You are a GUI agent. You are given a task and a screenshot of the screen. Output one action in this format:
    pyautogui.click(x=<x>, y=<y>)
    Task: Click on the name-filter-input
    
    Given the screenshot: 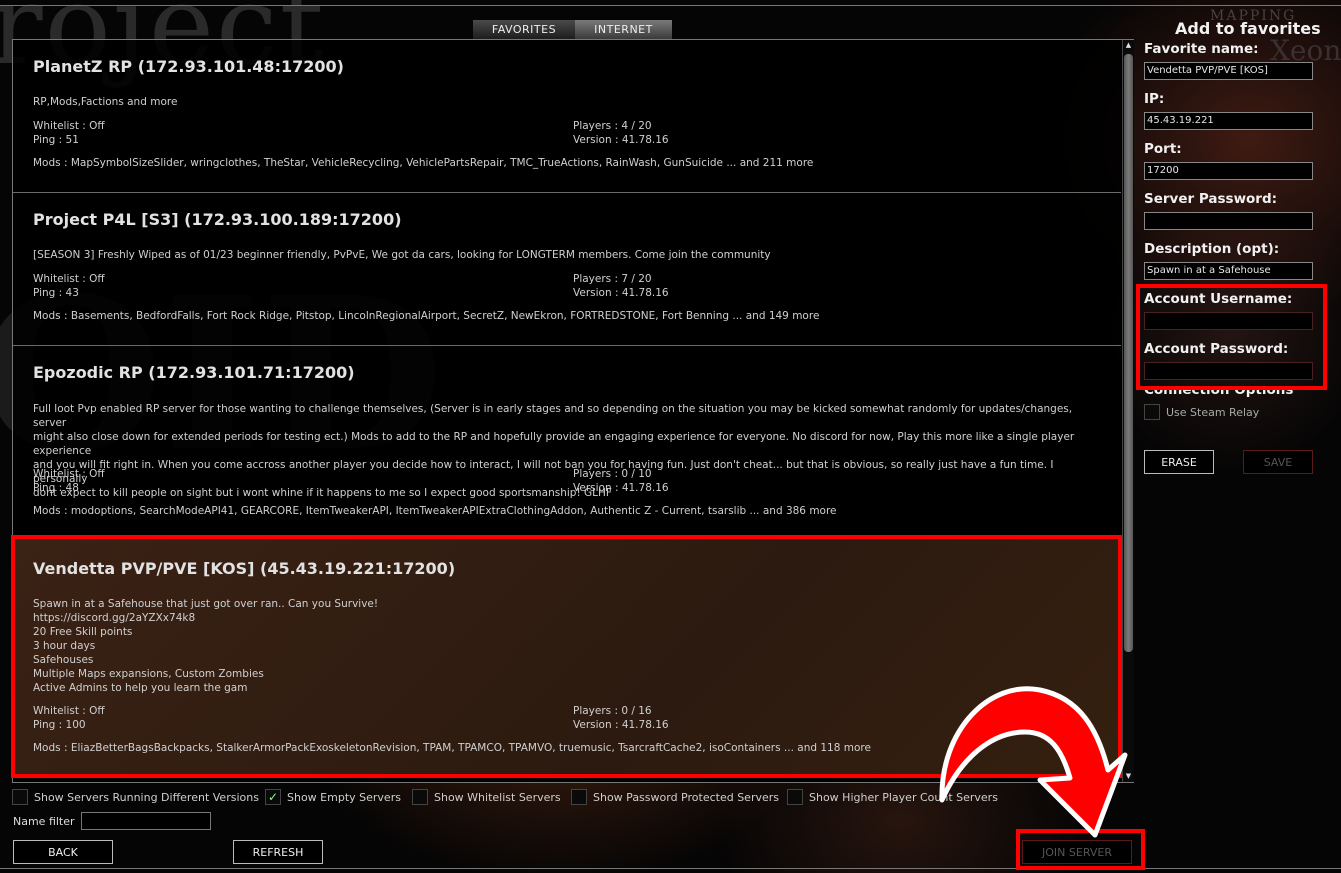 What is the action you would take?
    pyautogui.click(x=145, y=821)
    